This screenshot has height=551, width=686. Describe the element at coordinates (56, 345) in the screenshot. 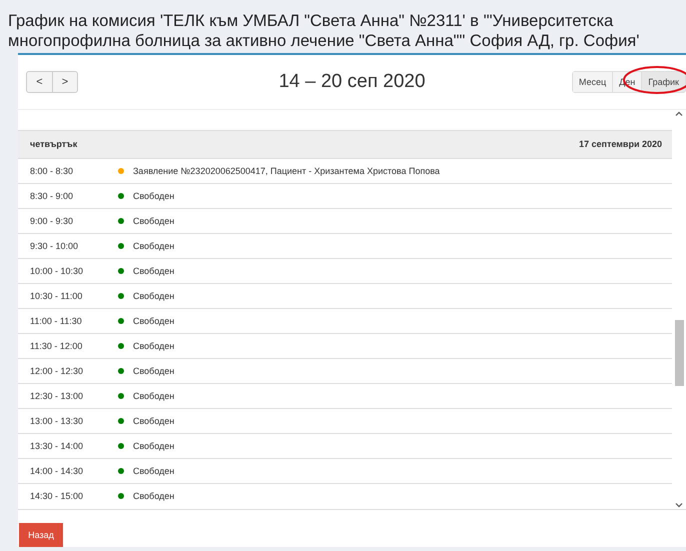

I see `time-range: 11:30 - 12:00` at that location.